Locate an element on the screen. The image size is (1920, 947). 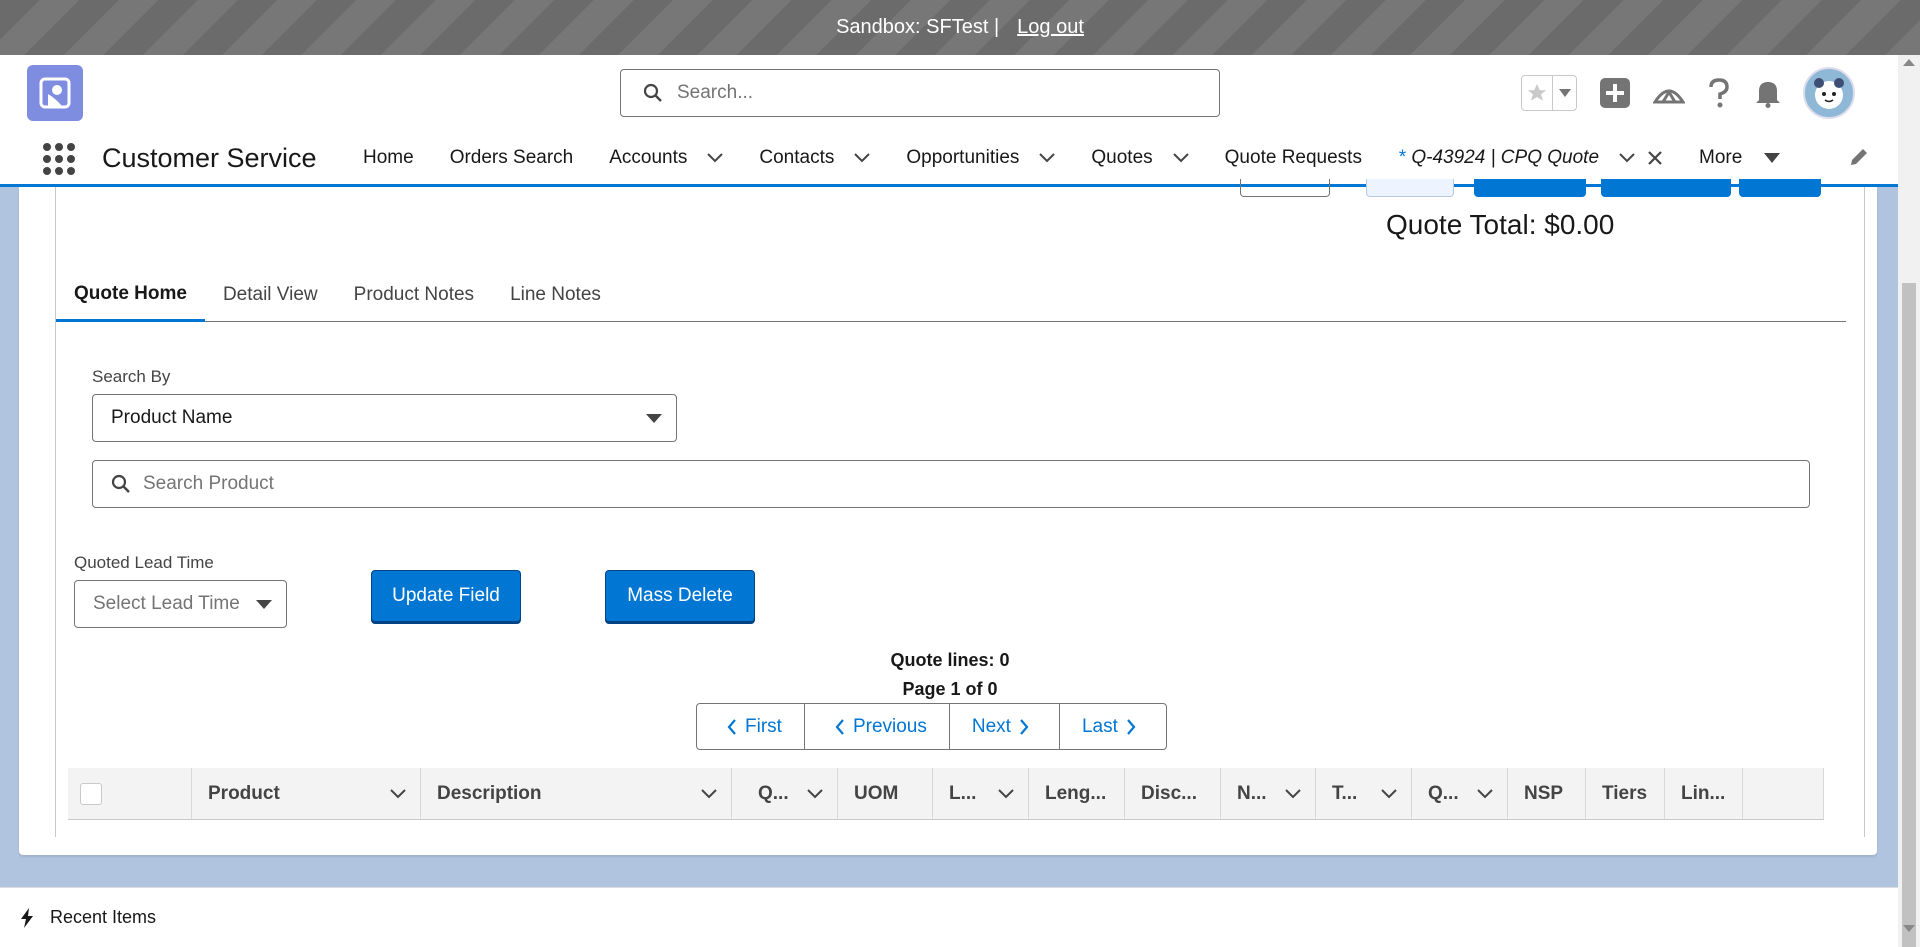
trailhead-icon is located at coordinates (1669, 93).